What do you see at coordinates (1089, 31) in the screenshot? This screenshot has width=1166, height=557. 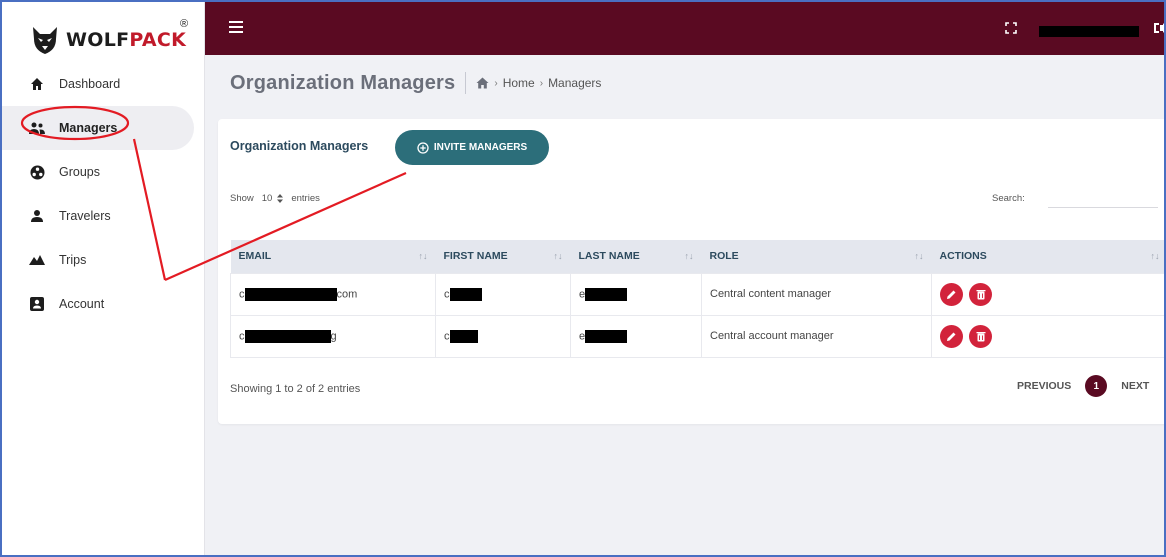 I see `user-name-redacted` at bounding box center [1089, 31].